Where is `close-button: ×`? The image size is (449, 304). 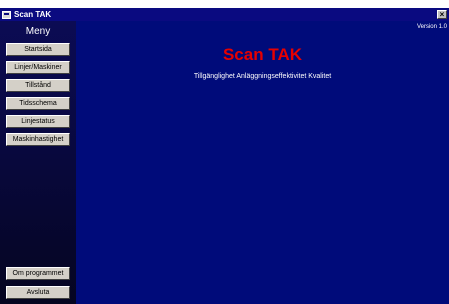 close-button: × is located at coordinates (442, 14).